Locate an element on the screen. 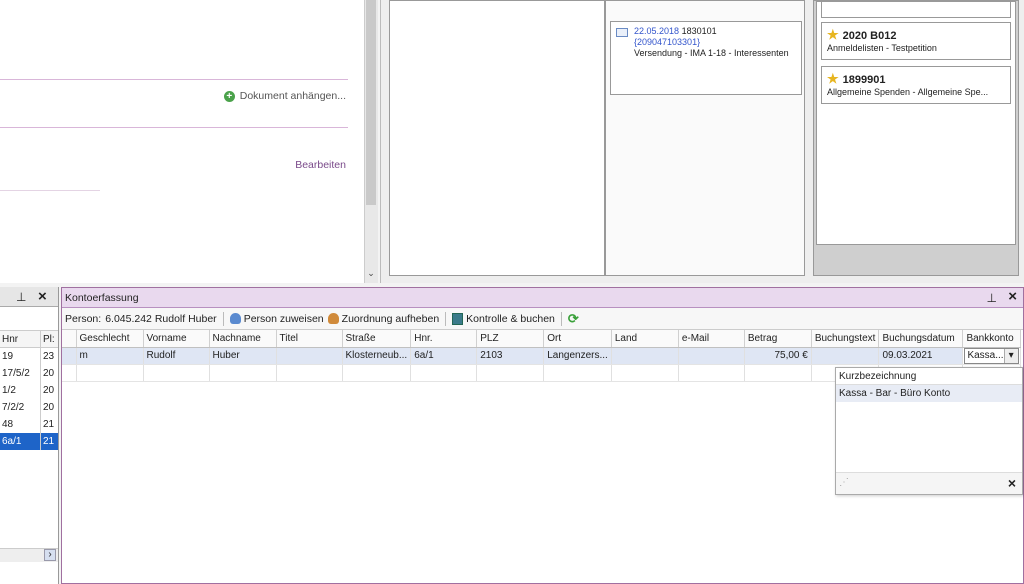 The width and height of the screenshot is (1024, 584). dropdown-footer: ⋰ × is located at coordinates (929, 483).